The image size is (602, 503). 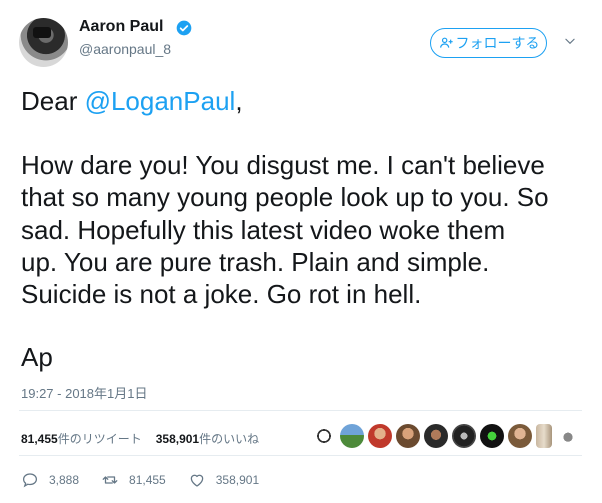 What do you see at coordinates (147, 480) in the screenshot?
I see `retweet-count: 81,455` at bounding box center [147, 480].